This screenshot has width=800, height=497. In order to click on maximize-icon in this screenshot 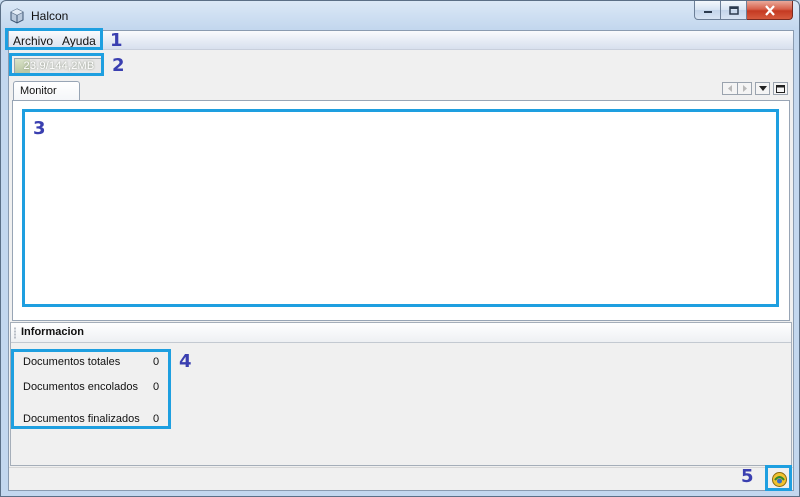, I will do `click(733, 10)`.